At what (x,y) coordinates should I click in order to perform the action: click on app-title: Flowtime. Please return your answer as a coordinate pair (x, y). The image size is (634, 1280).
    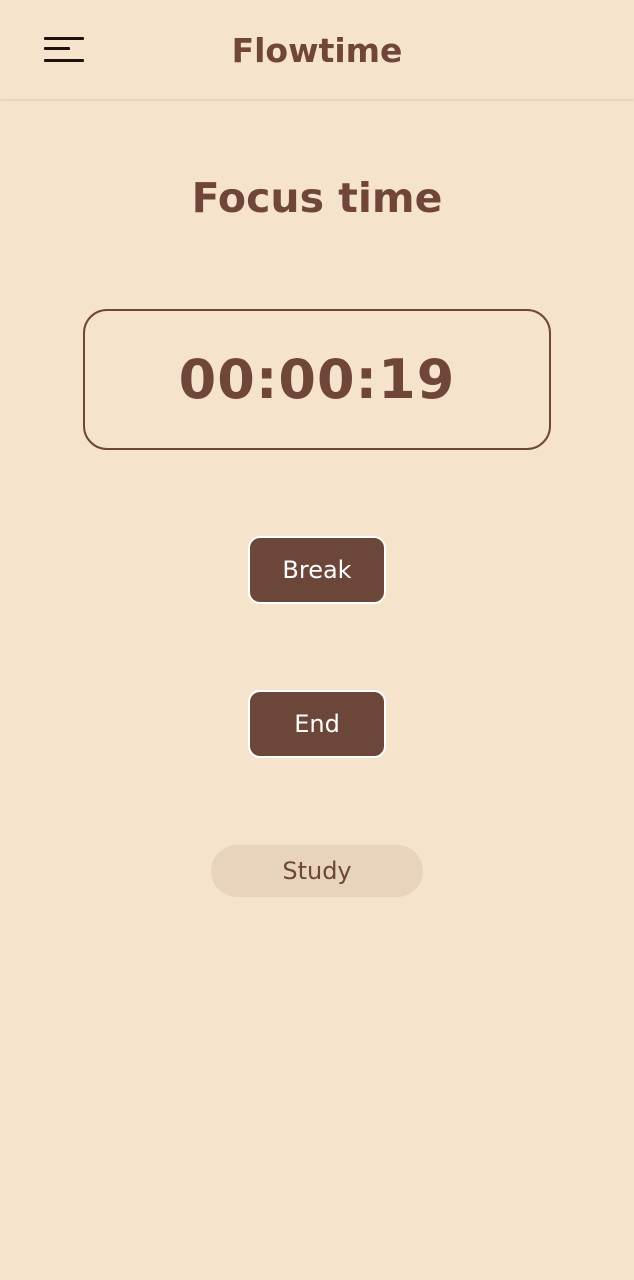
    Looking at the image, I should click on (317, 50).